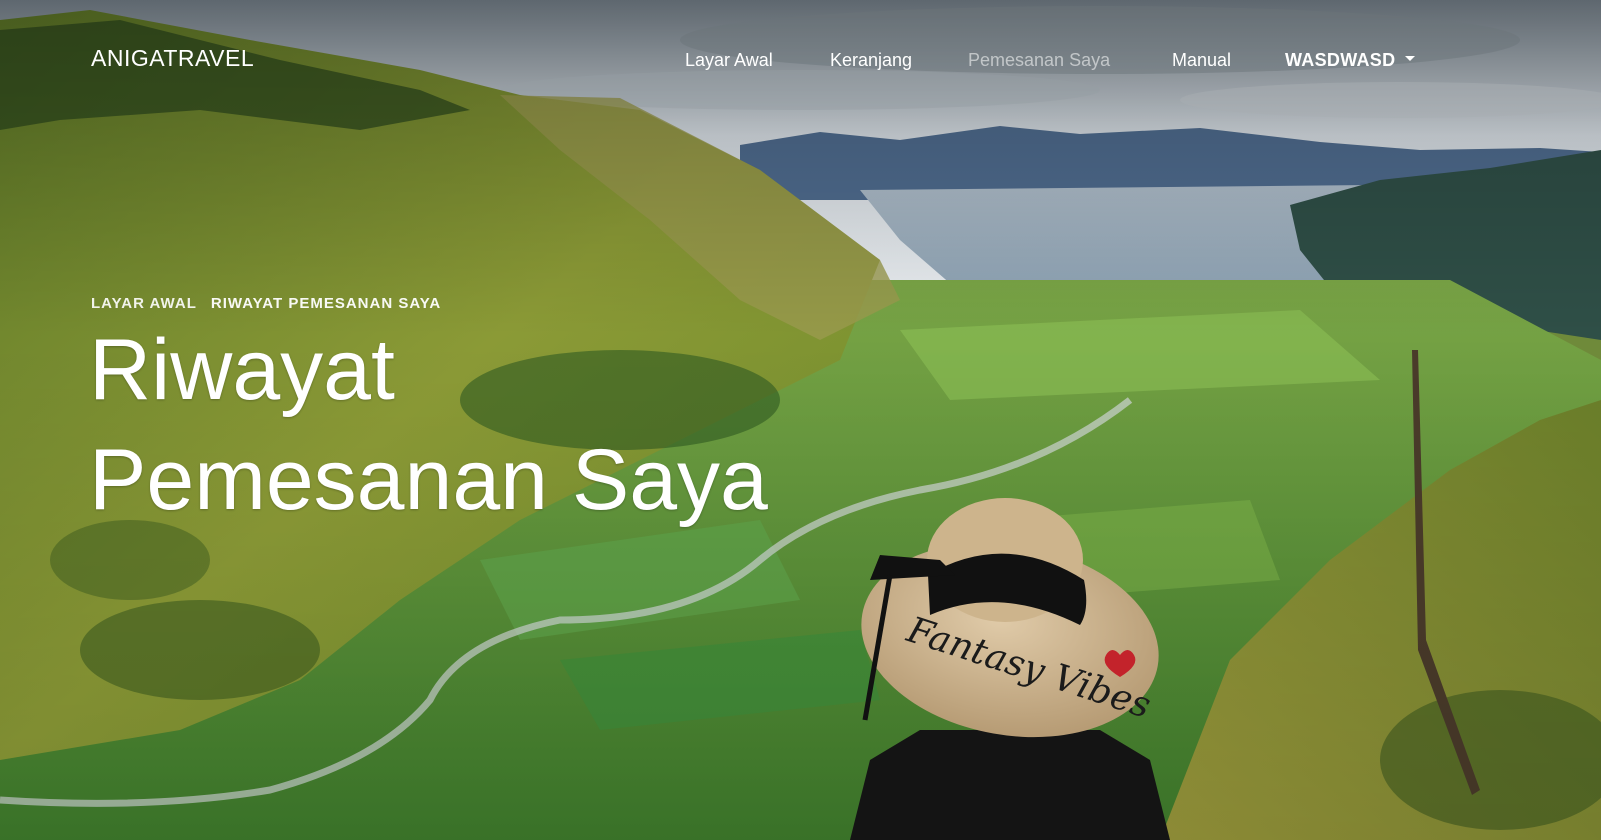 This screenshot has height=840, width=1601. What do you see at coordinates (1410, 58) in the screenshot?
I see `caret-down-icon` at bounding box center [1410, 58].